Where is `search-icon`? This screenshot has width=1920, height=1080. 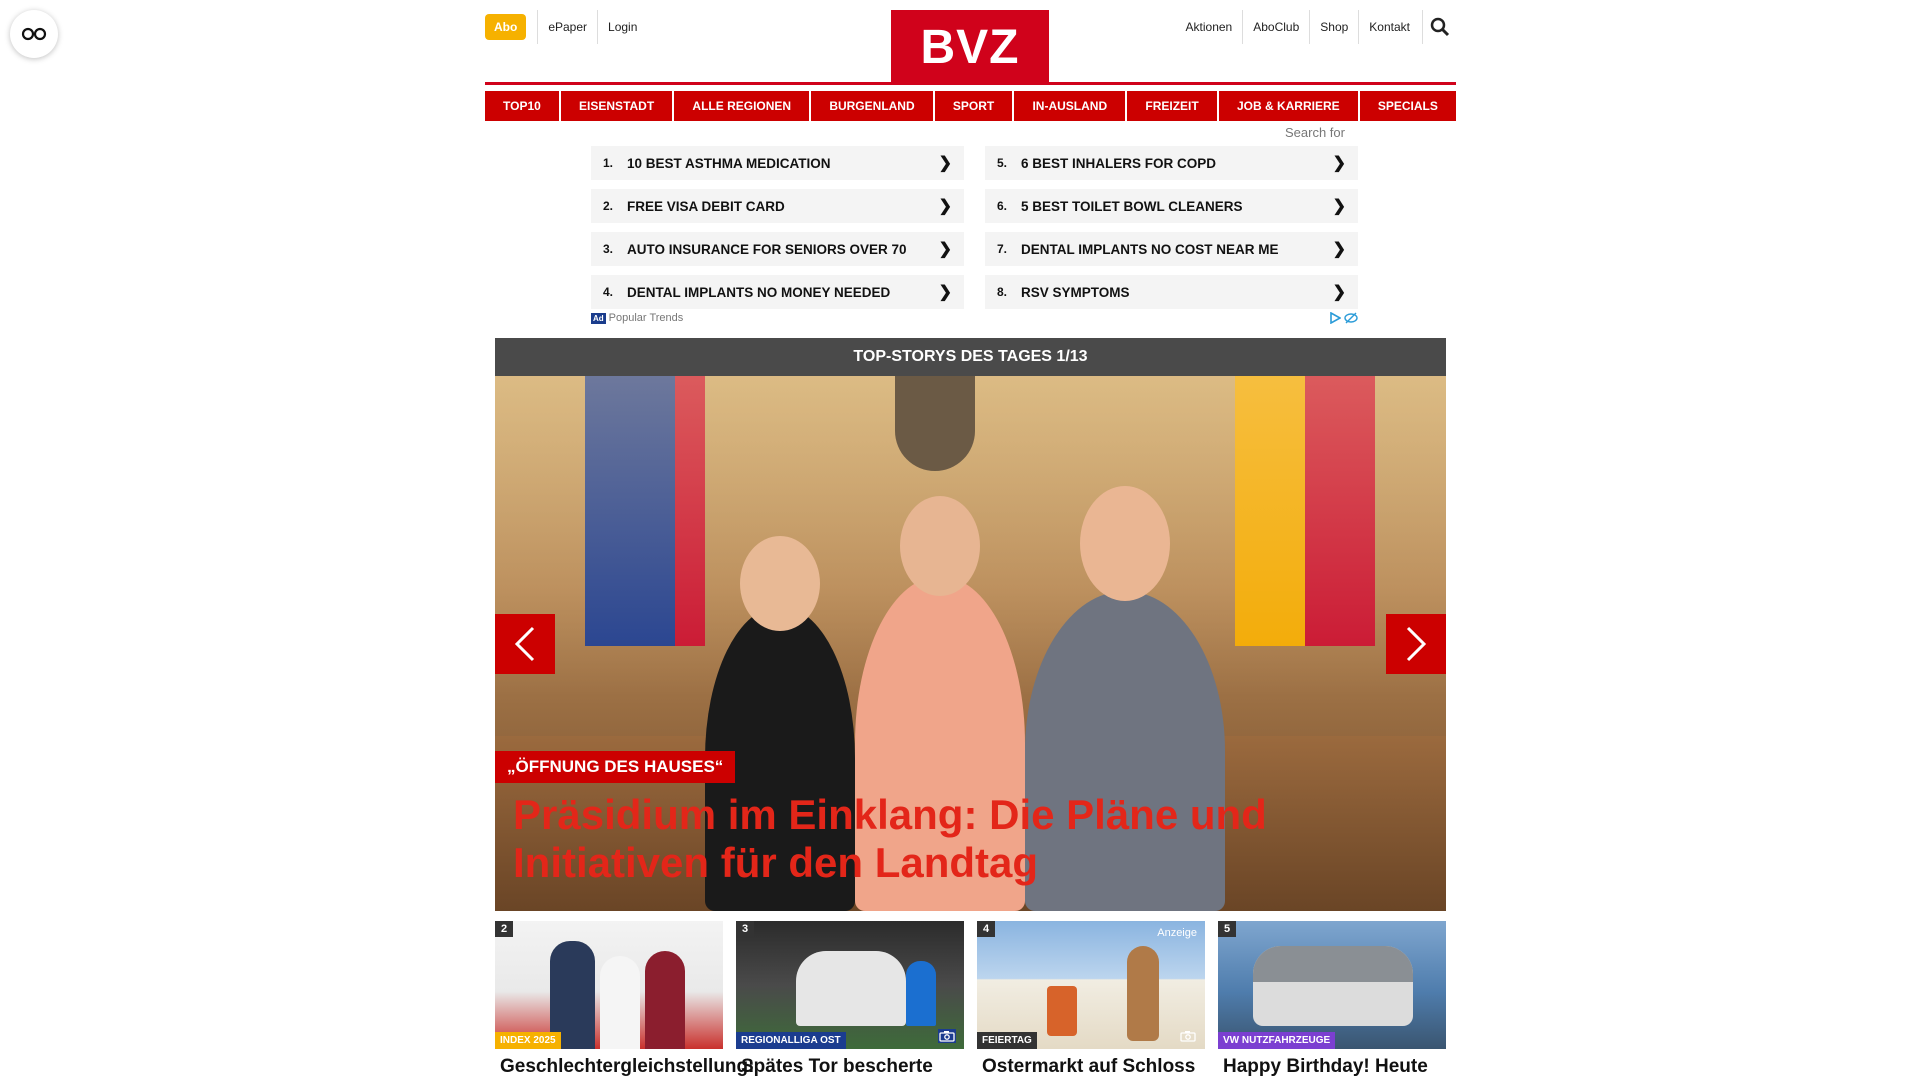 search-icon is located at coordinates (1439, 27).